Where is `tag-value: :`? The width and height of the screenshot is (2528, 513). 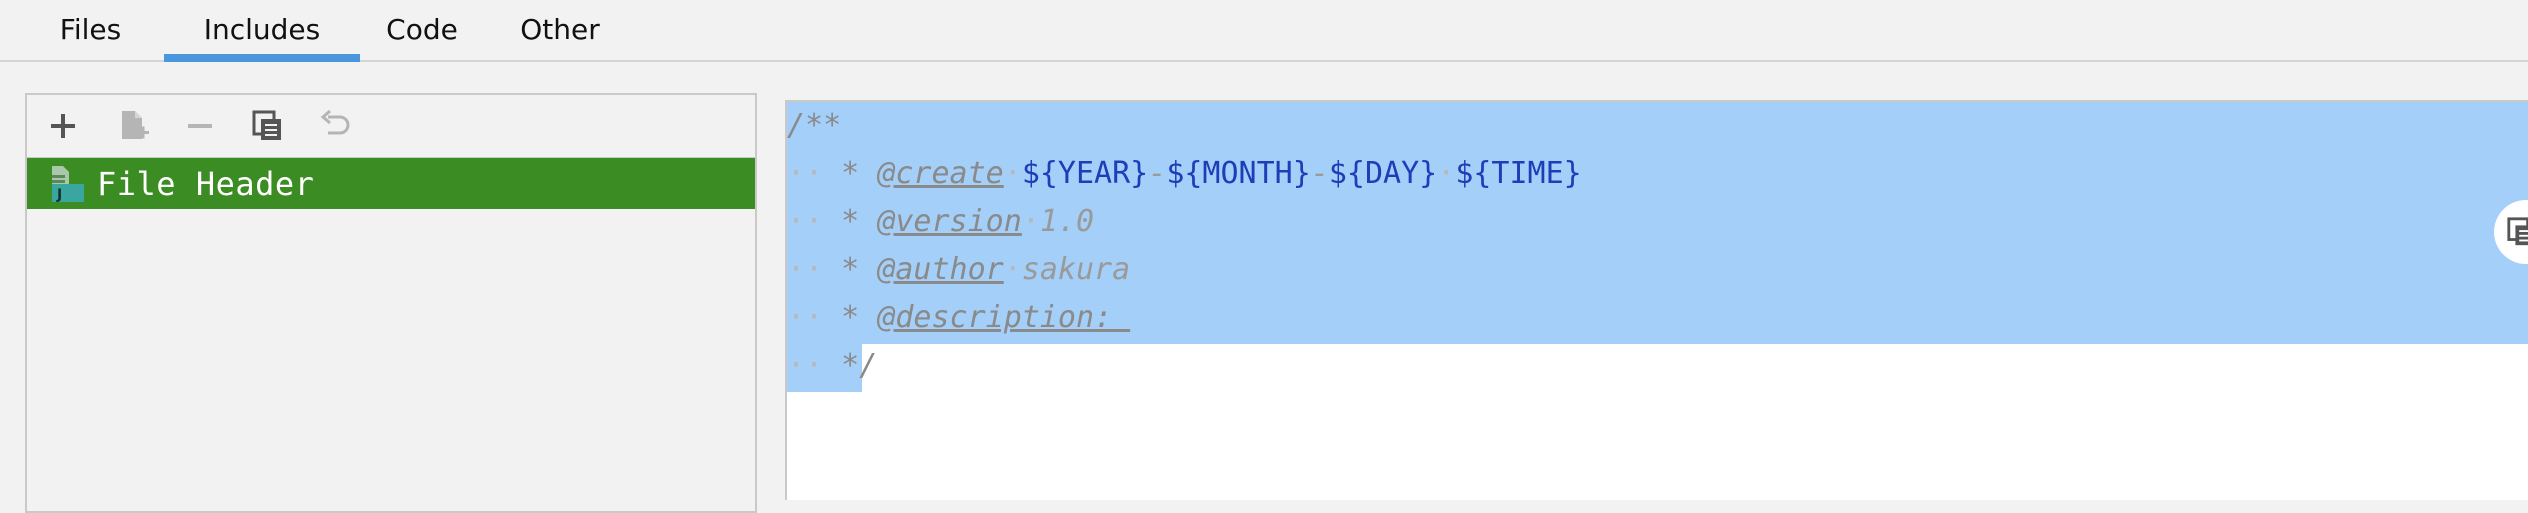 tag-value: : is located at coordinates (1112, 317).